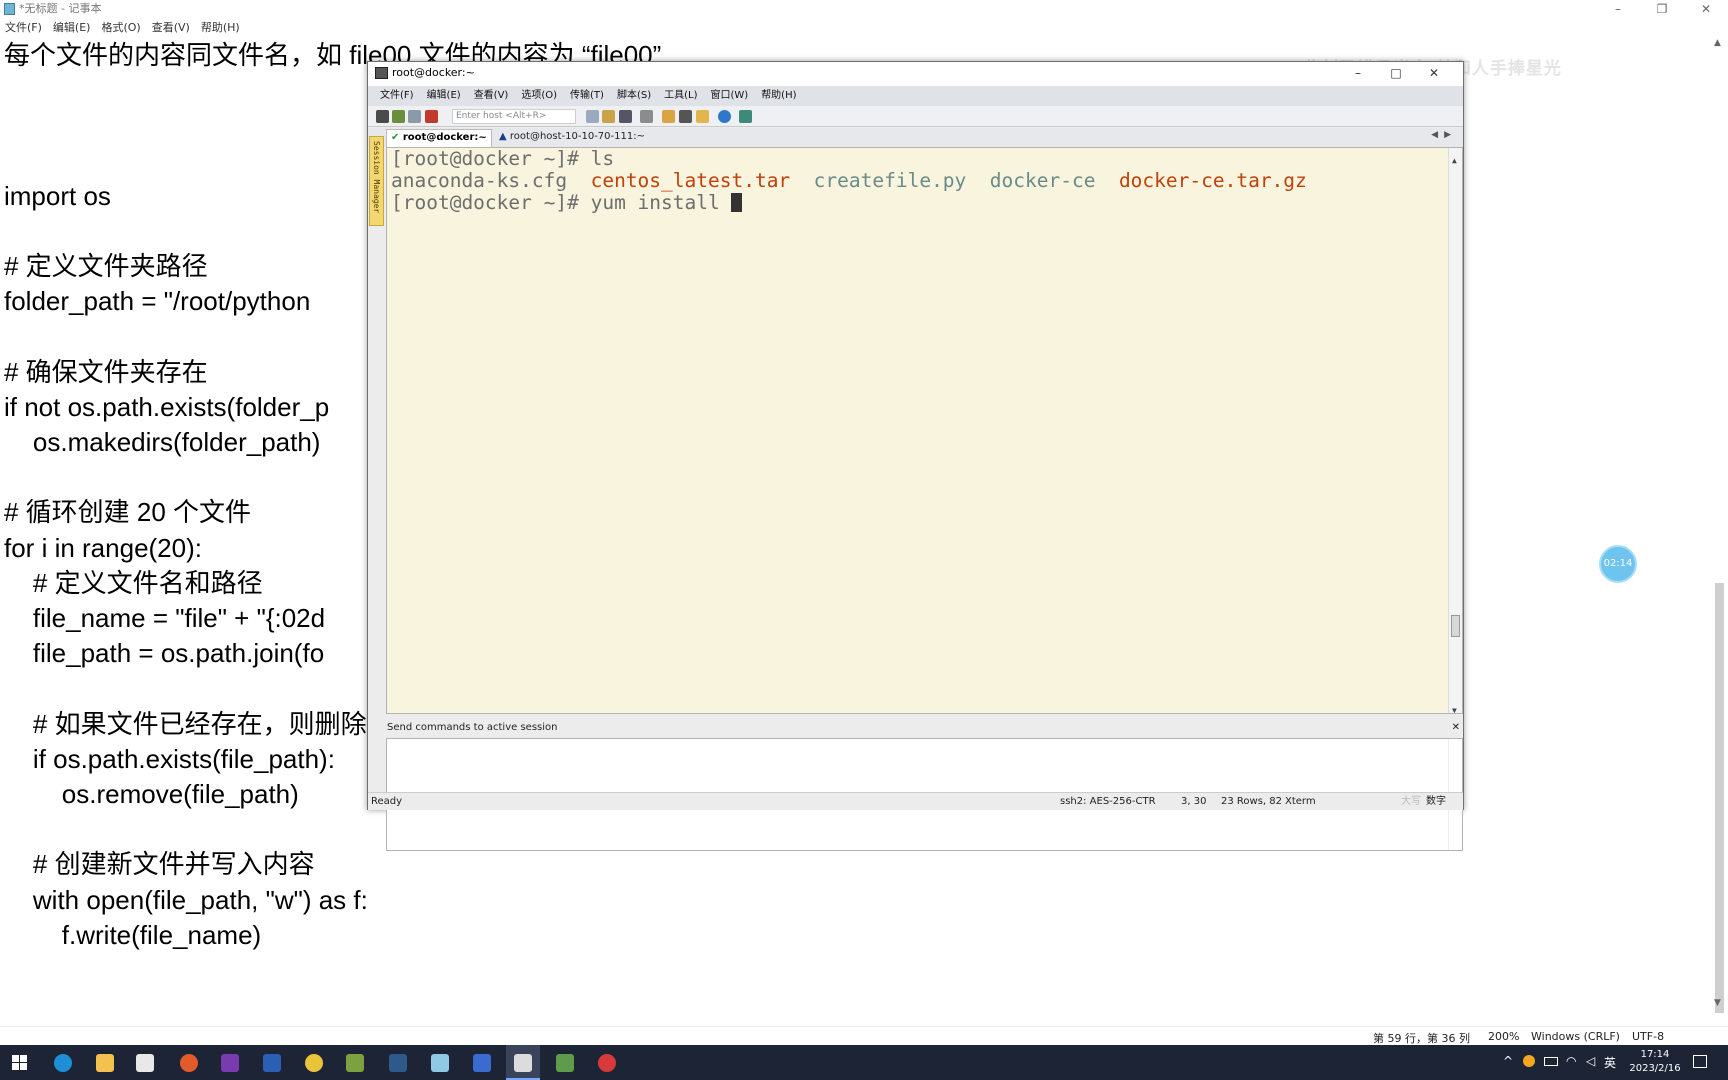 This screenshot has width=1728, height=1080. Describe the element at coordinates (272, 1063) in the screenshot. I see `word-icon` at that location.